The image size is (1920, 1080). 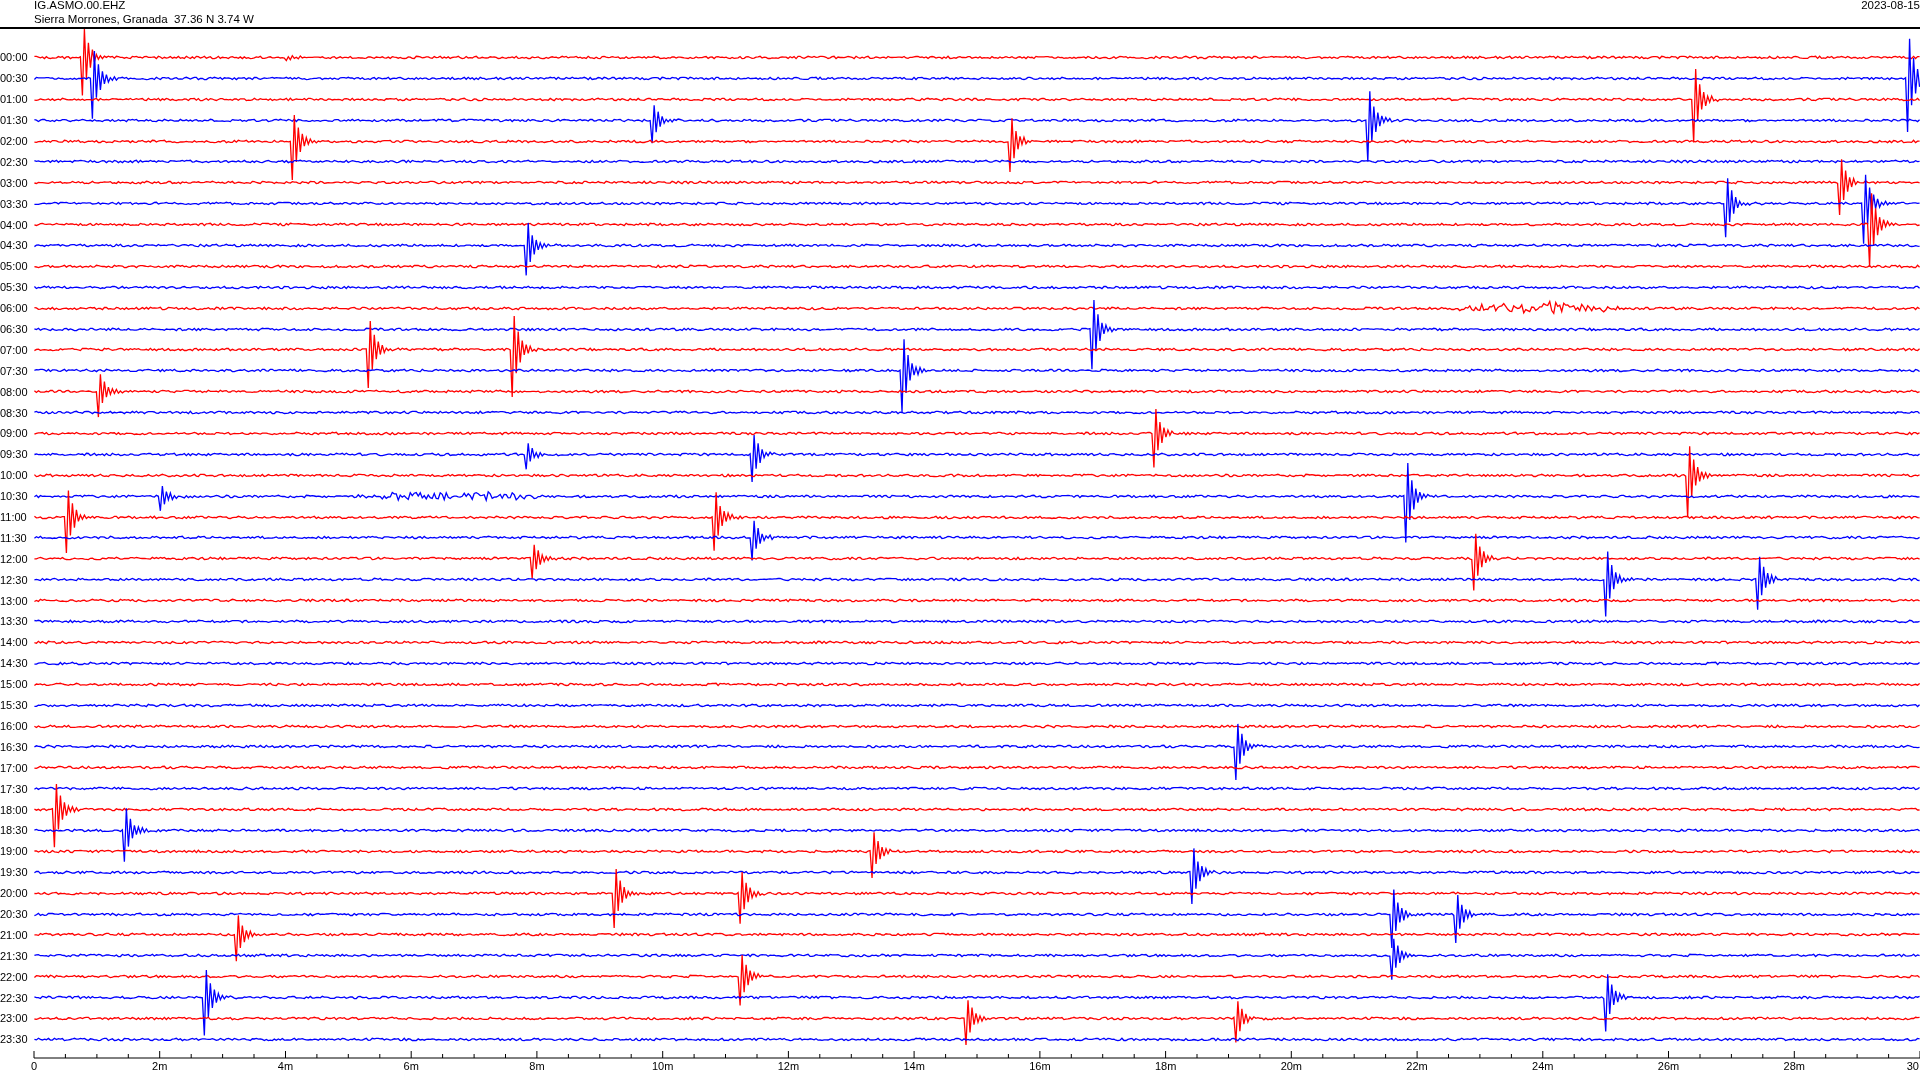 I want to click on axis-label: 26m, so click(x=1668, y=1066).